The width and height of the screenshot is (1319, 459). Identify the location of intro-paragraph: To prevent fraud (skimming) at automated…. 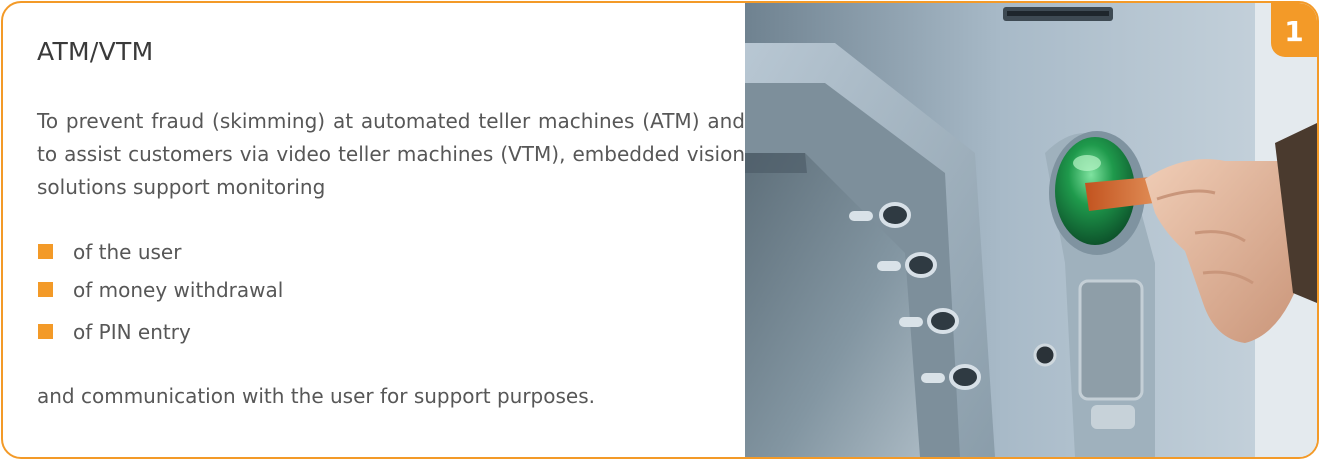
(391, 154).